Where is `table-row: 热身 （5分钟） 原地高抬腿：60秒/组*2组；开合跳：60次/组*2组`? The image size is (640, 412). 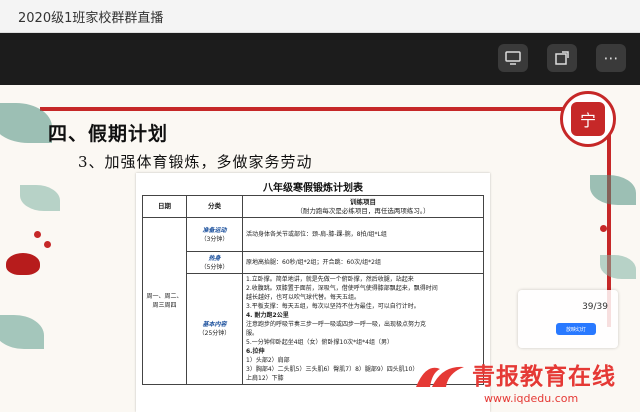
table-row: 热身 （5分钟） 原地高抬腿：60秒/组*2组；开合跳：60次/组*2组 is located at coordinates (313, 262).